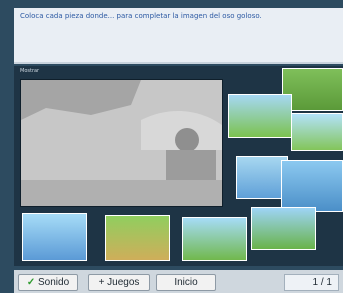  I want to click on sound-button: ✓ Sonido, so click(48, 282).